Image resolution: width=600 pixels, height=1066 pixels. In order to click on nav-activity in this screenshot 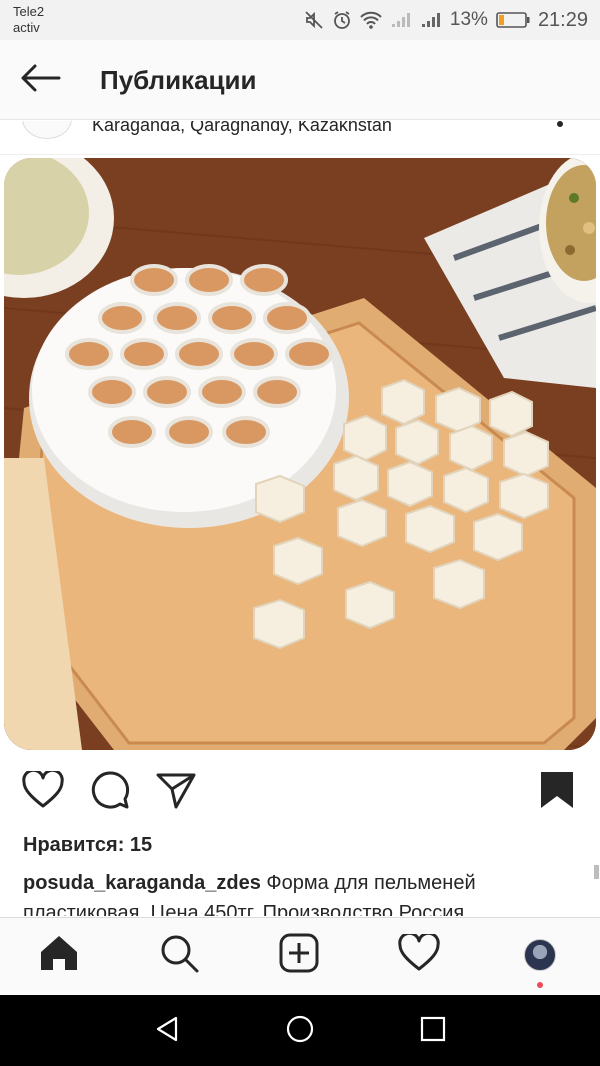, I will do `click(419, 955)`.